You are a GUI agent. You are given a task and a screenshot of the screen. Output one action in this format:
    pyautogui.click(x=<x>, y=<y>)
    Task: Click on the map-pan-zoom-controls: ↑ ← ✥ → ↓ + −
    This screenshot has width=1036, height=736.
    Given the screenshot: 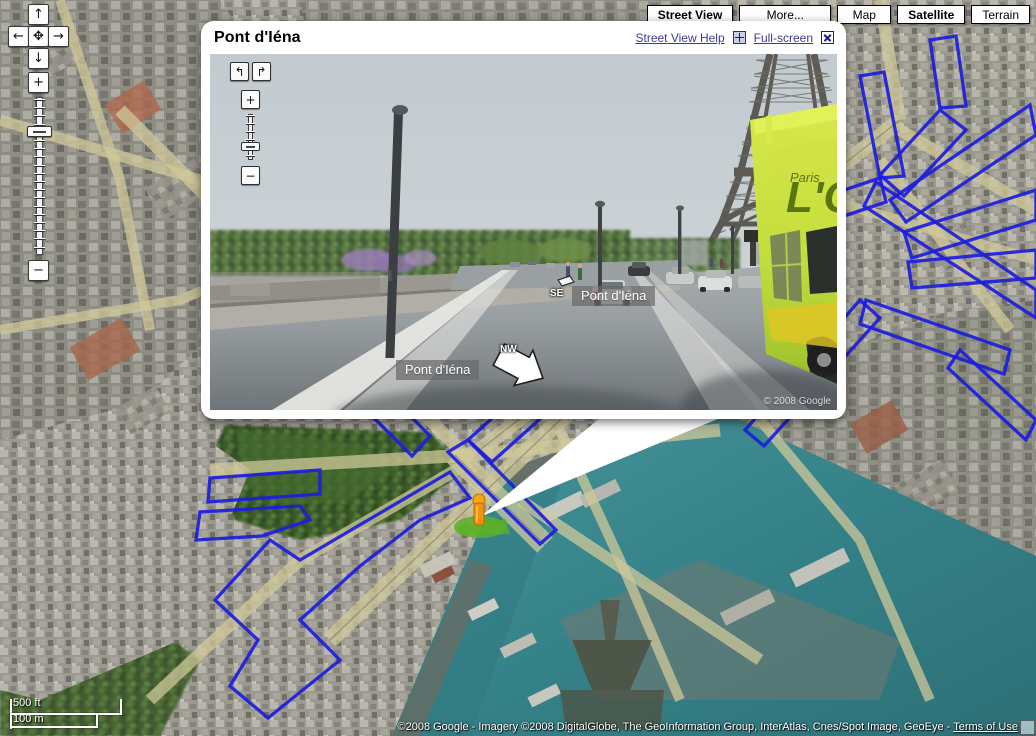 What is the action you would take?
    pyautogui.click(x=36, y=142)
    